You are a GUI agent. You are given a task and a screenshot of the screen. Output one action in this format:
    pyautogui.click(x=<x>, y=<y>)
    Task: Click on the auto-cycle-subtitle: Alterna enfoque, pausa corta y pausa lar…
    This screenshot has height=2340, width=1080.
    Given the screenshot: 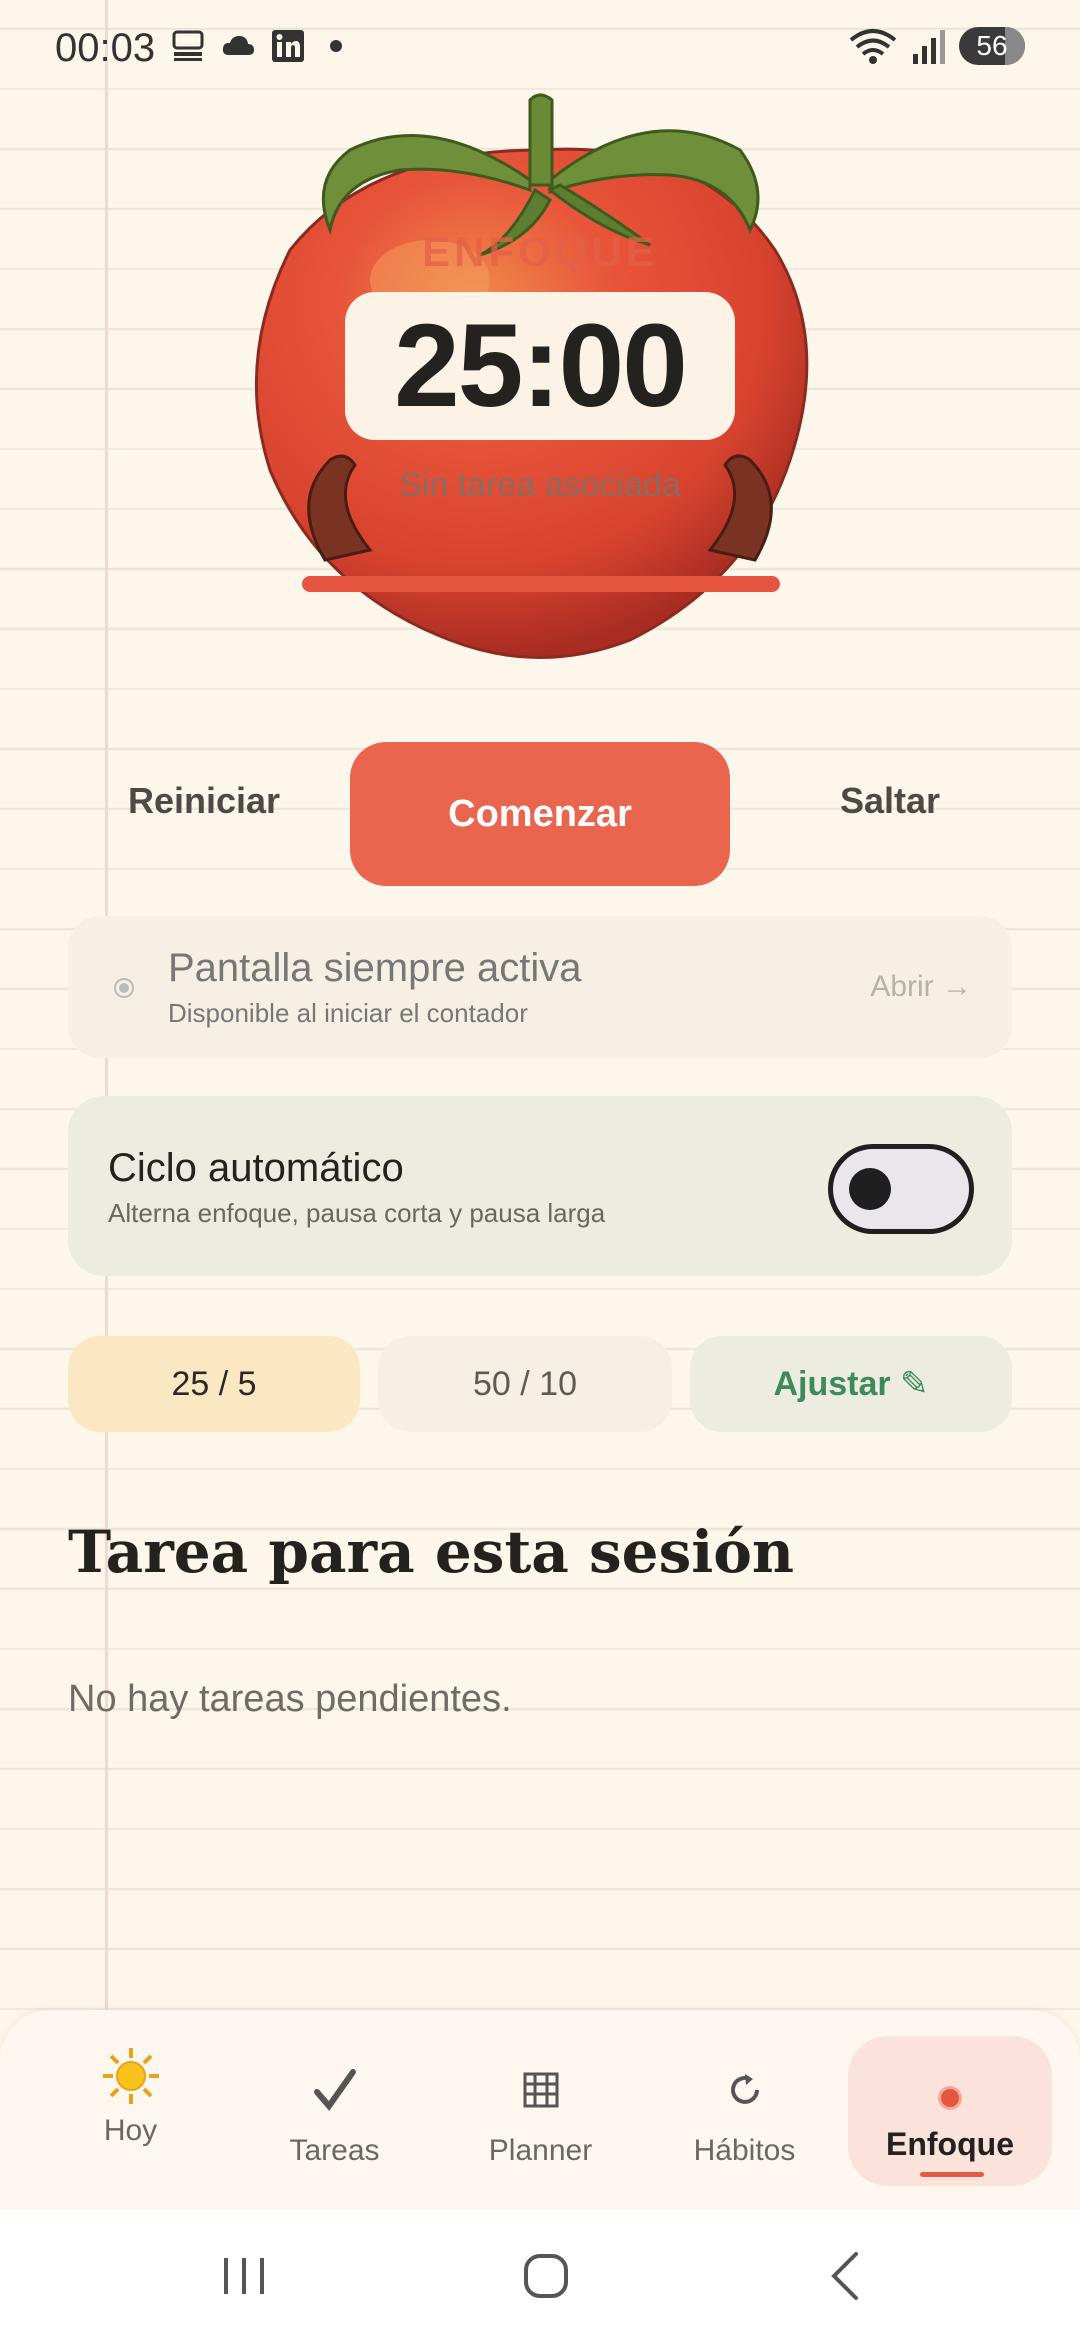 What is the action you would take?
    pyautogui.click(x=357, y=1213)
    